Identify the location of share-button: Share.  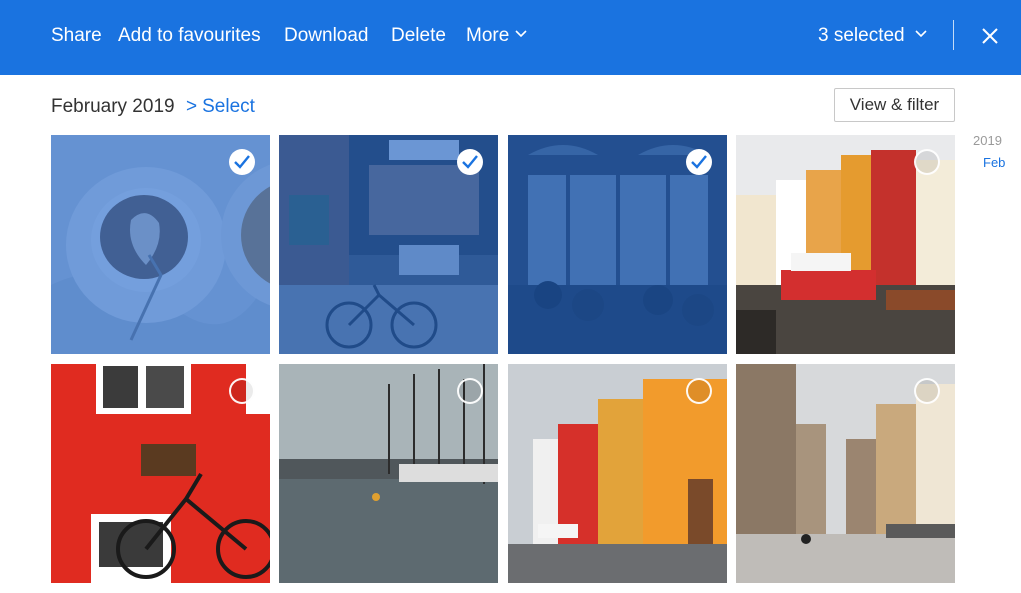
(76, 36).